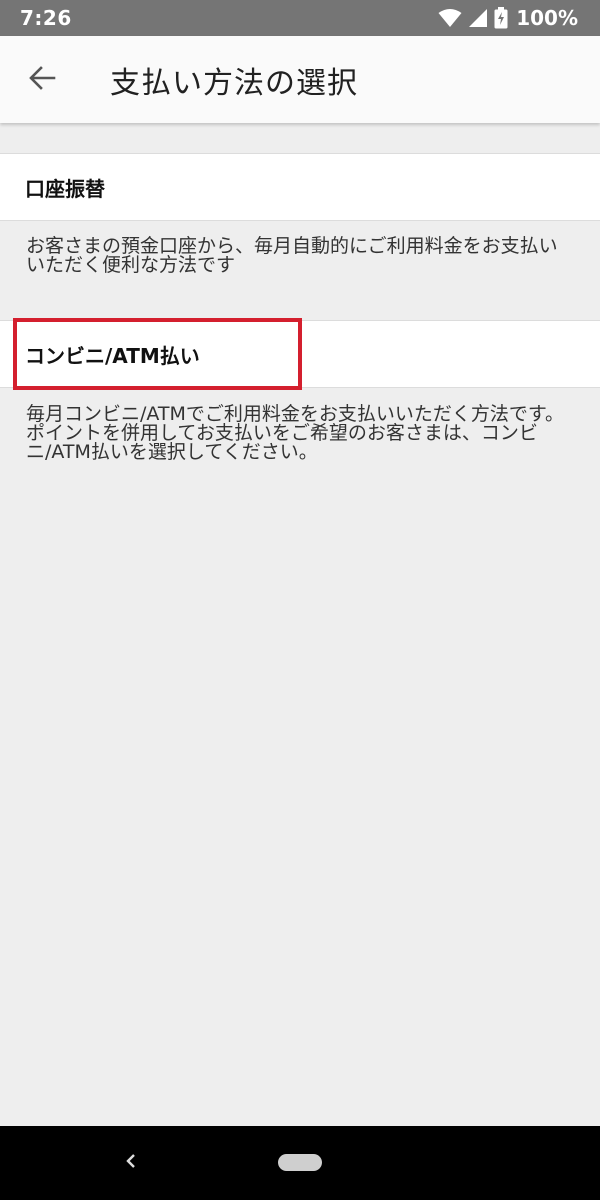 This screenshot has width=600, height=1200. I want to click on option-label: 口座振替, so click(65, 188).